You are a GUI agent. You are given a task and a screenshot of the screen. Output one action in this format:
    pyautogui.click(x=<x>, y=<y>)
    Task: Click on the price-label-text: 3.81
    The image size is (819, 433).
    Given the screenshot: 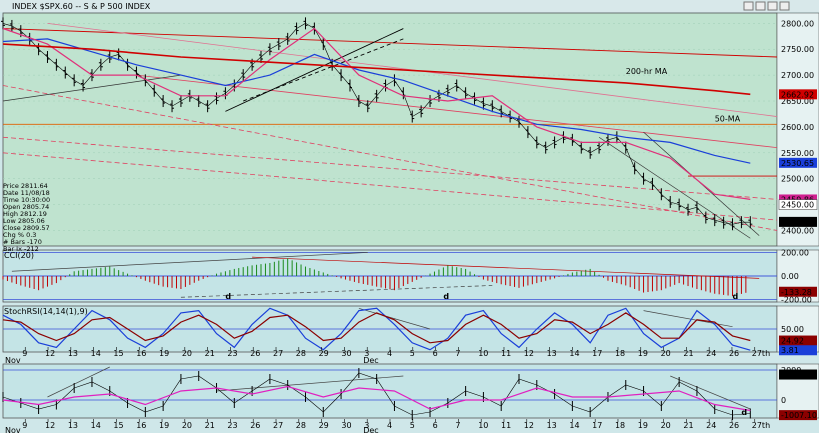 What is the action you would take?
    pyautogui.click(x=790, y=350)
    